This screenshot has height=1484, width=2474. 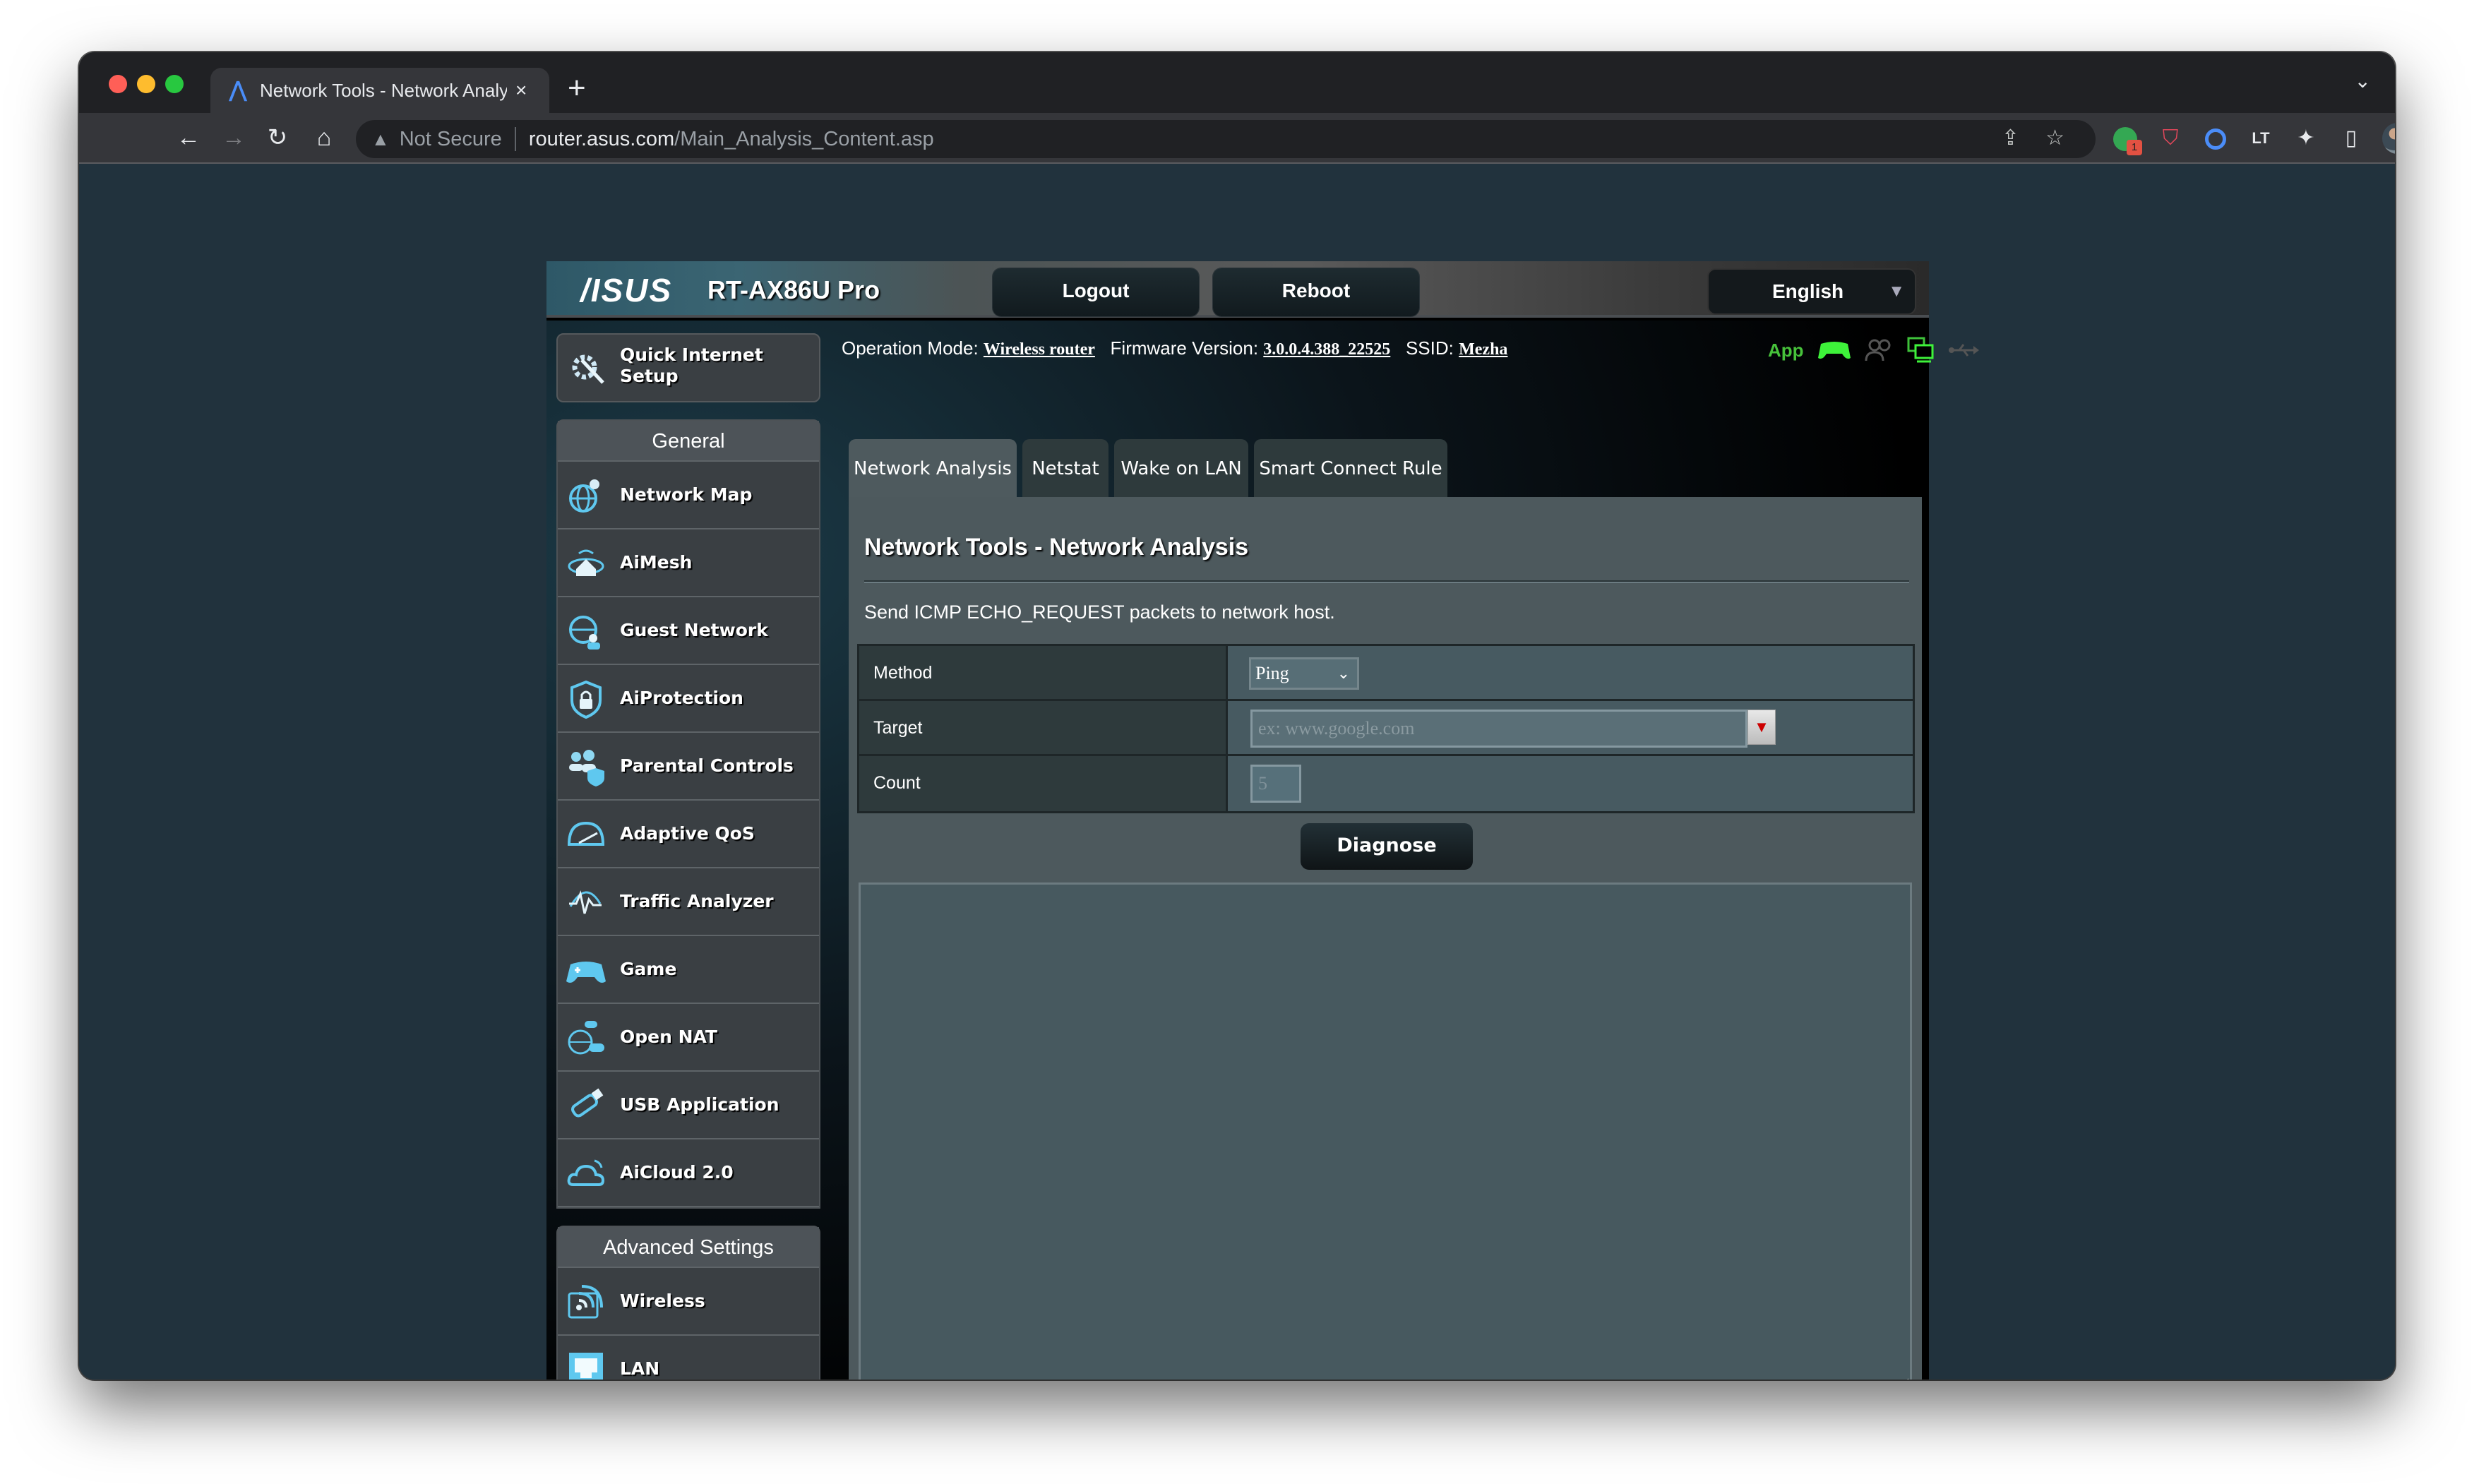 I want to click on bookmark-star-icon: ☆, so click(x=2054, y=138).